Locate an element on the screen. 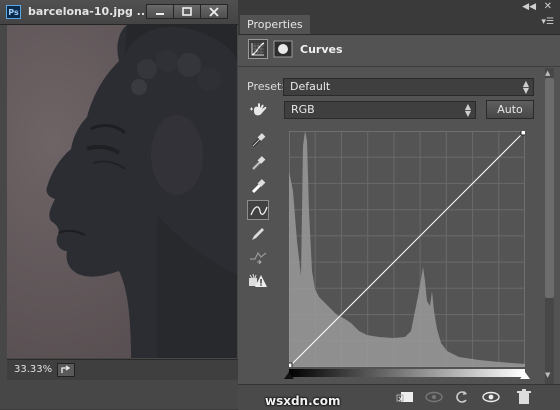 This screenshot has width=560, height=410. adjustment-title: Curves is located at coordinates (321, 49).